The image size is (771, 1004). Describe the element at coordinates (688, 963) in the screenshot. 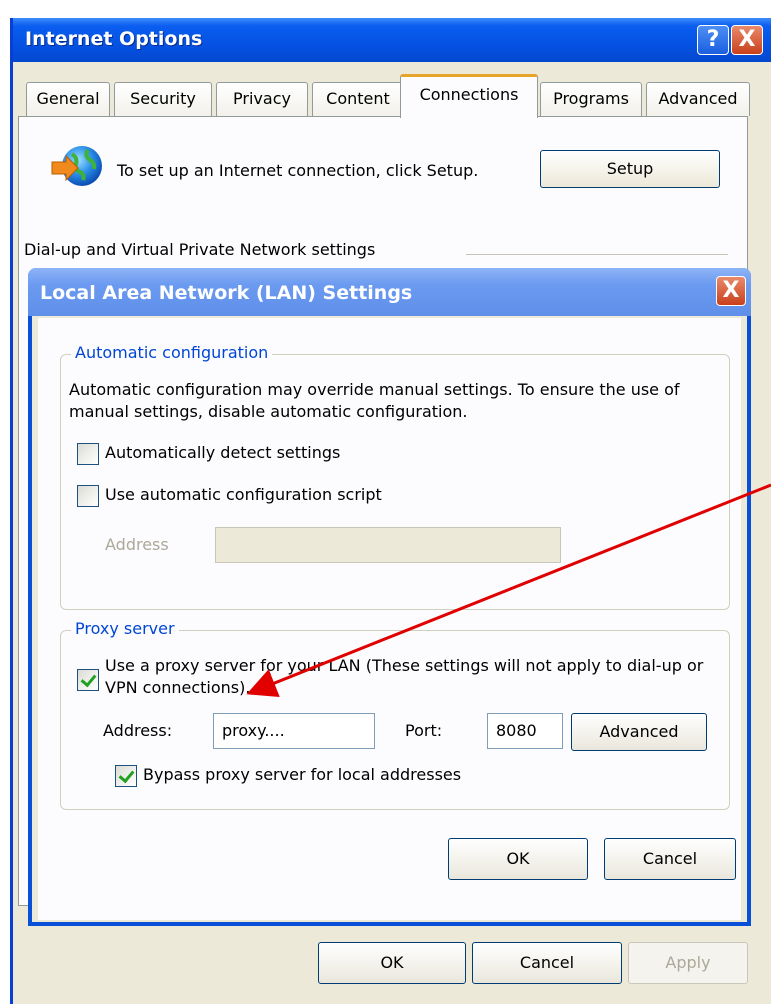

I see `outer-apply-button: Apply` at that location.